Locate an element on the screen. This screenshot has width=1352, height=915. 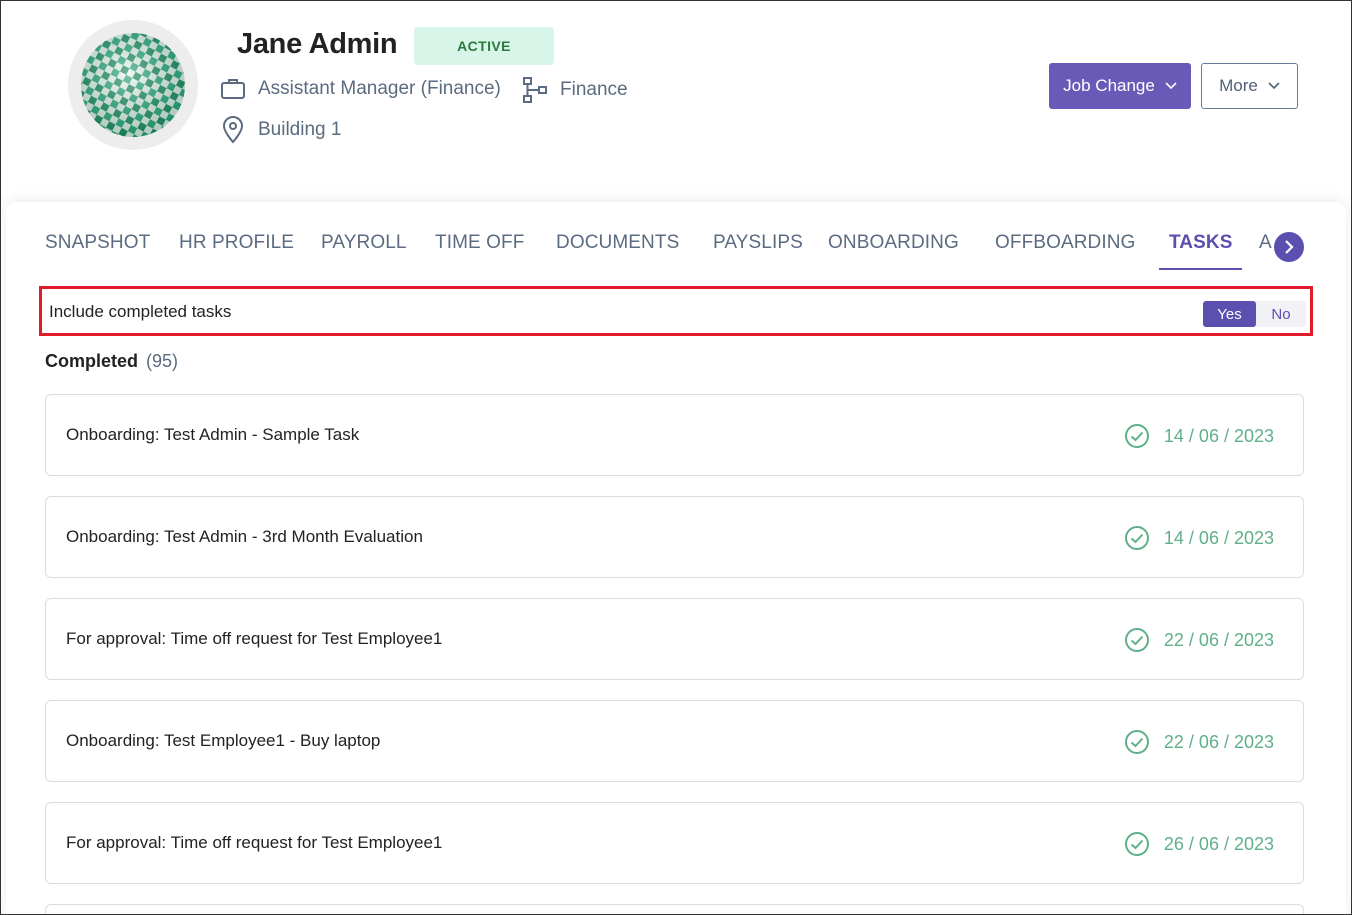
more-button: More is located at coordinates (1249, 86).